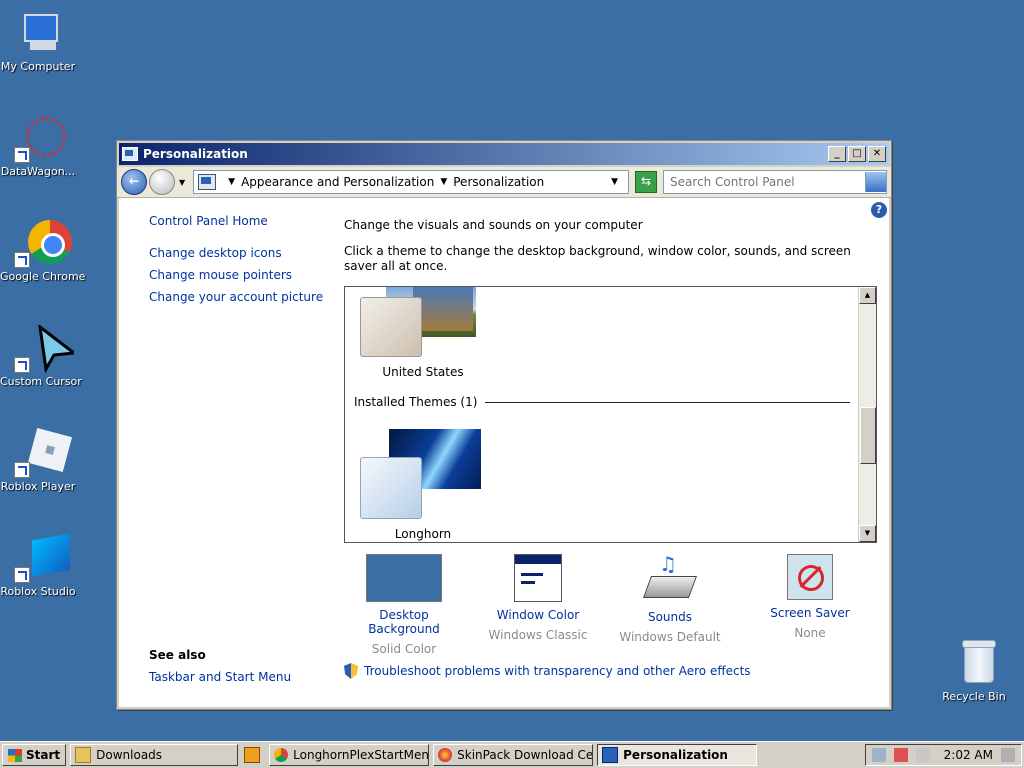 The width and height of the screenshot is (1024, 768). I want to click on address-history-dropdown: ▼, so click(614, 182).